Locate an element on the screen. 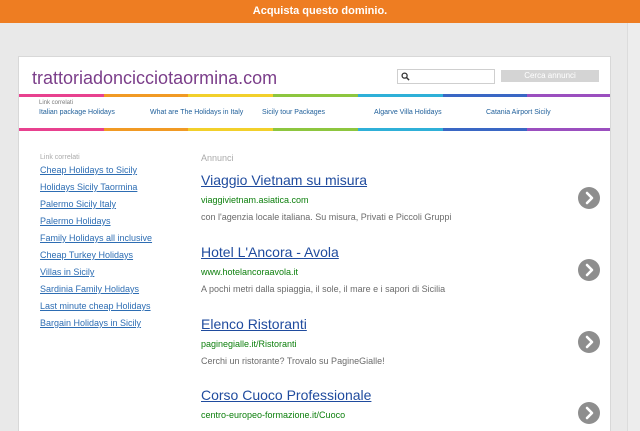 This screenshot has height=431, width=640. sidebar-link: Family Holidays all inclusive is located at coordinates (96, 238).